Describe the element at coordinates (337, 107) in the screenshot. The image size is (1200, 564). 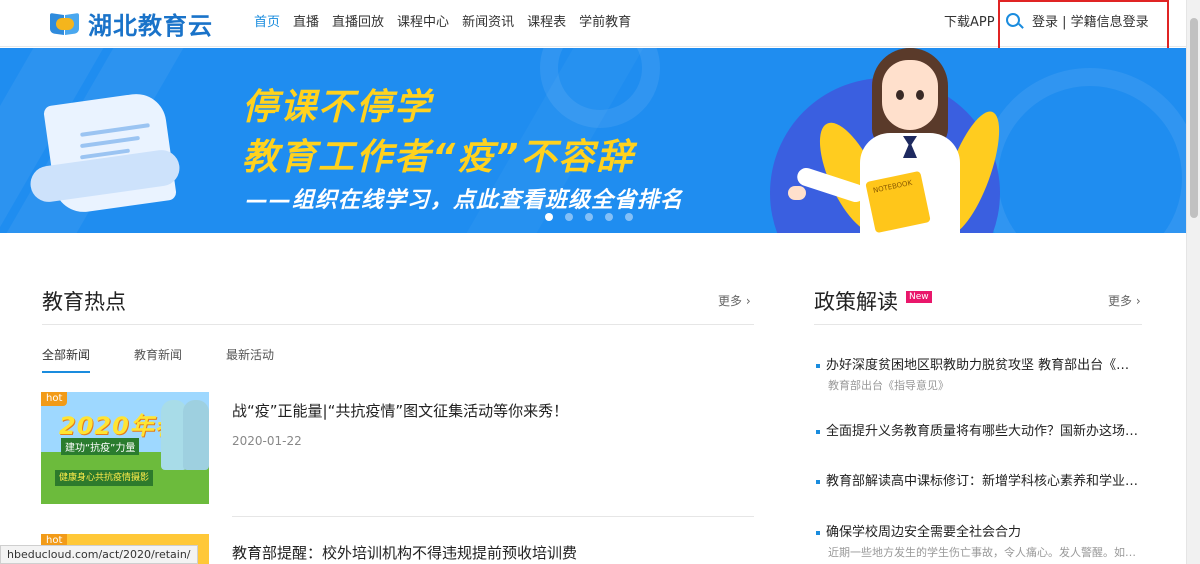
I see `banner-slogan-line1: 停课不停学` at that location.